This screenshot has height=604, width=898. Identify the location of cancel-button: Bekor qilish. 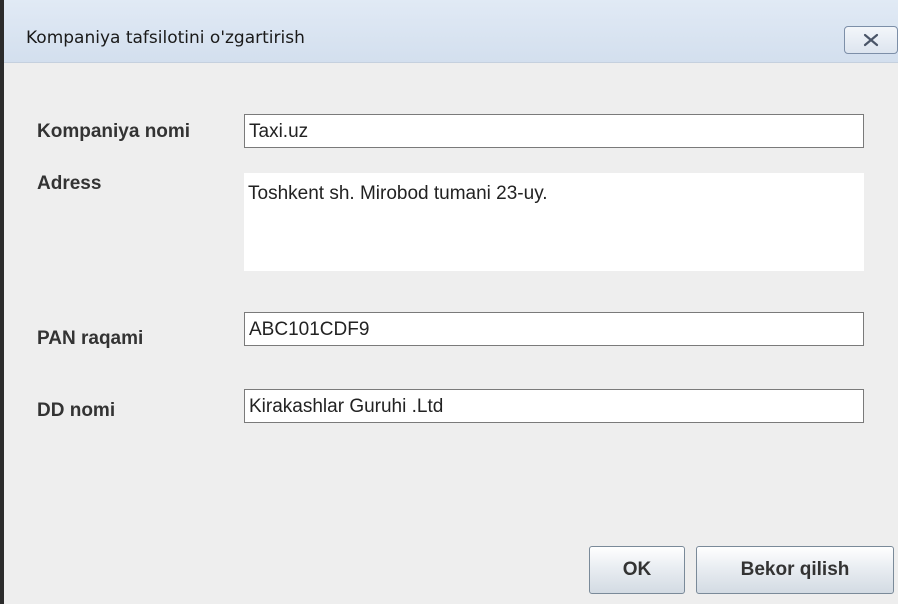
(795, 570).